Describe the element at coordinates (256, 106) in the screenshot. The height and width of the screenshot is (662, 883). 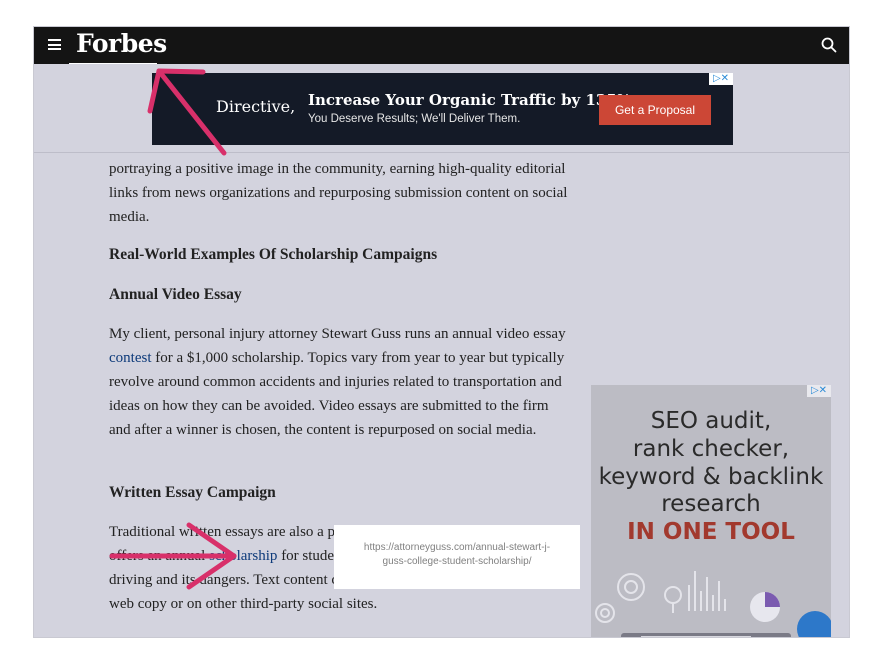
I see `ad-brand: Directive,` at that location.